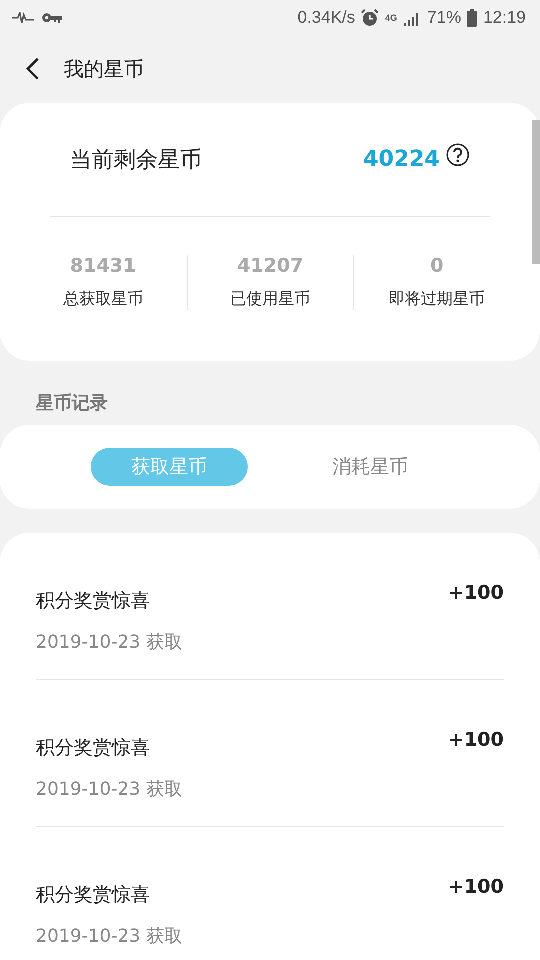  I want to click on clock-time: 12:19, so click(504, 18).